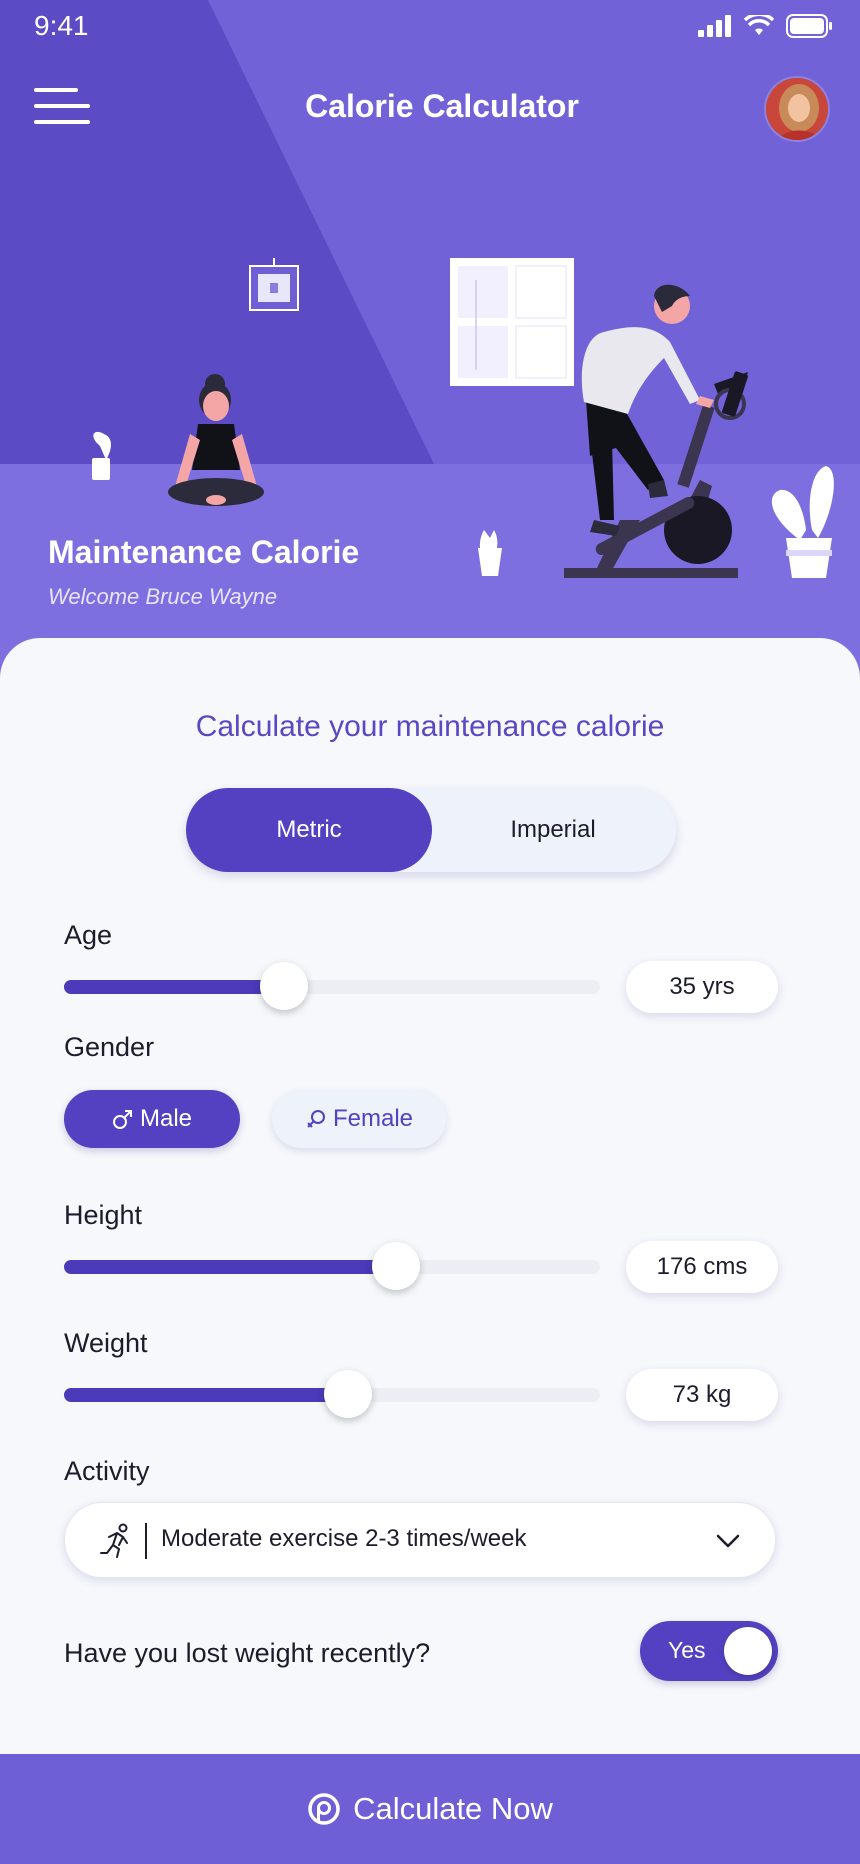  I want to click on signal-icon, so click(714, 26).